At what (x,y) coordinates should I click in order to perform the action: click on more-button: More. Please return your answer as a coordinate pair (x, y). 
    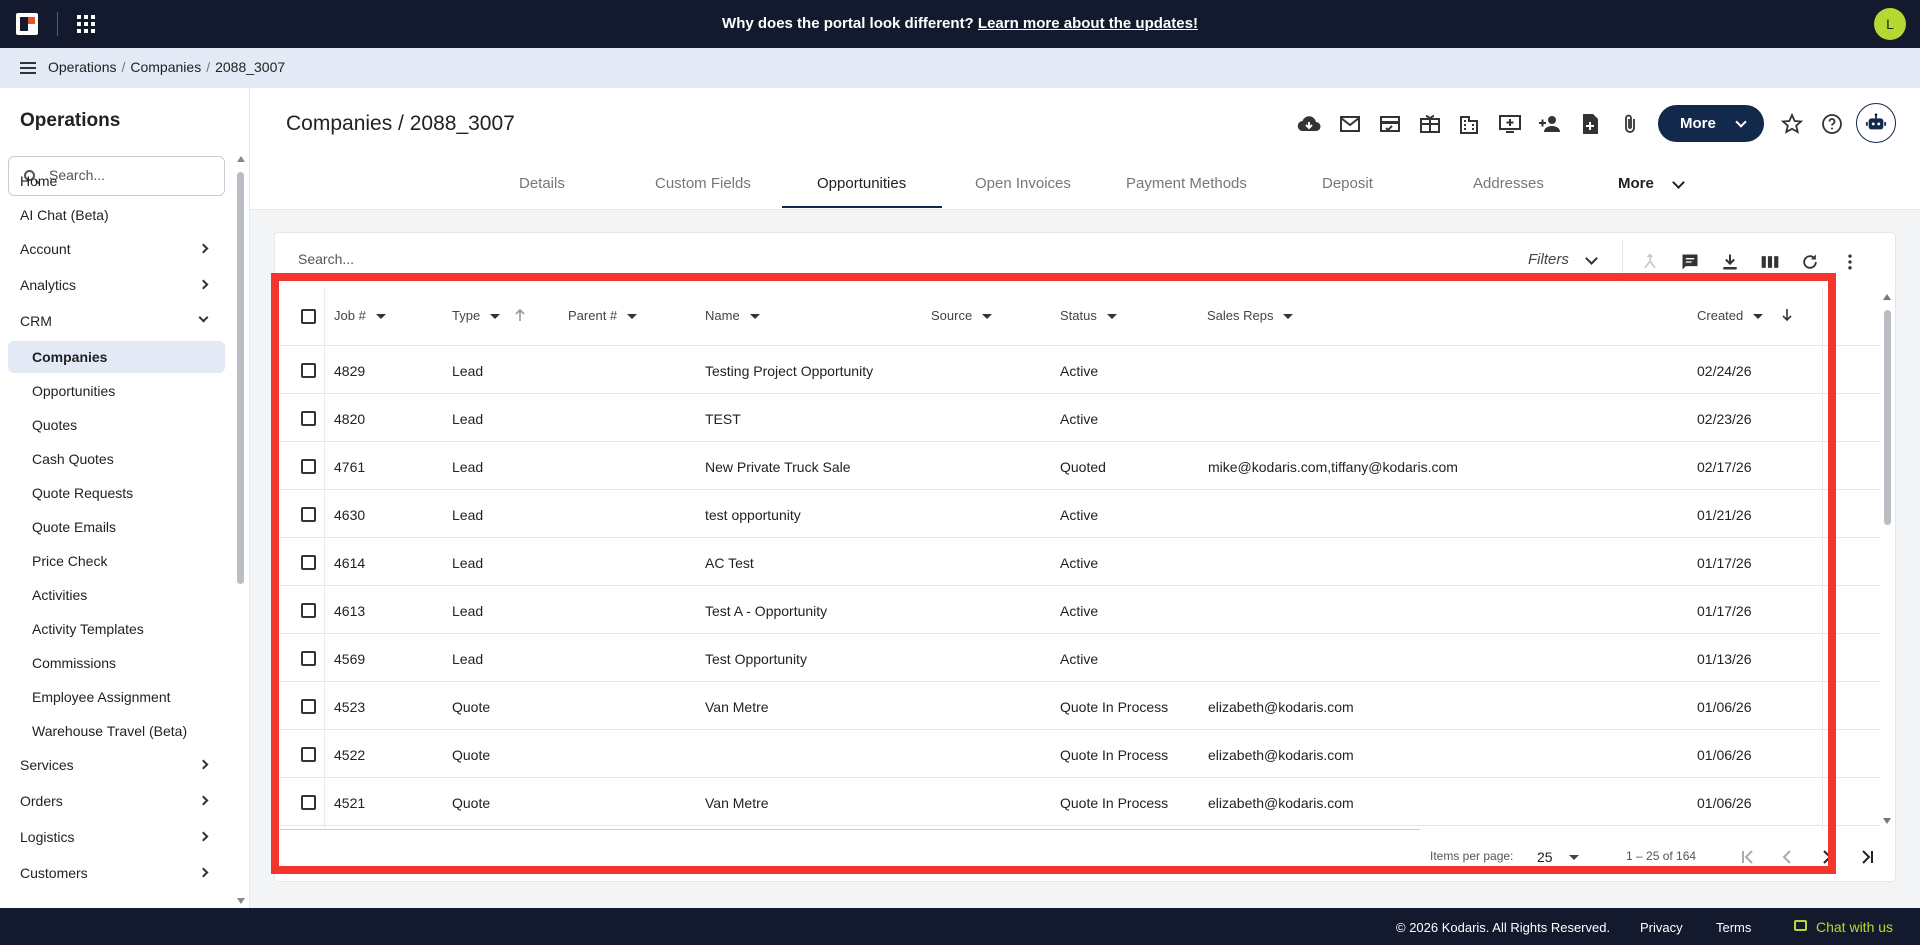
    Looking at the image, I should click on (1711, 123).